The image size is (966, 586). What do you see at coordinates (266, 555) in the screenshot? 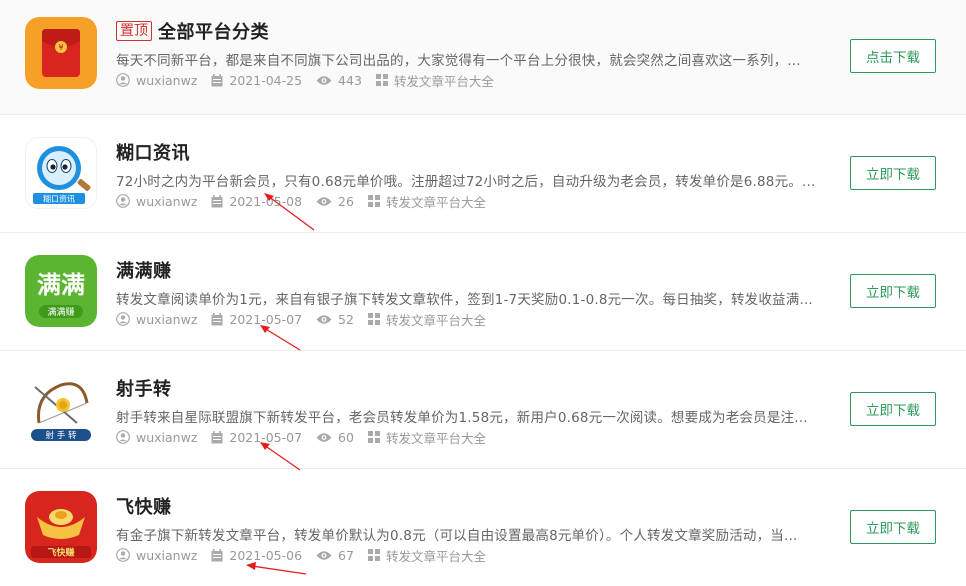
I see `post-date: 2021-05-06` at bounding box center [266, 555].